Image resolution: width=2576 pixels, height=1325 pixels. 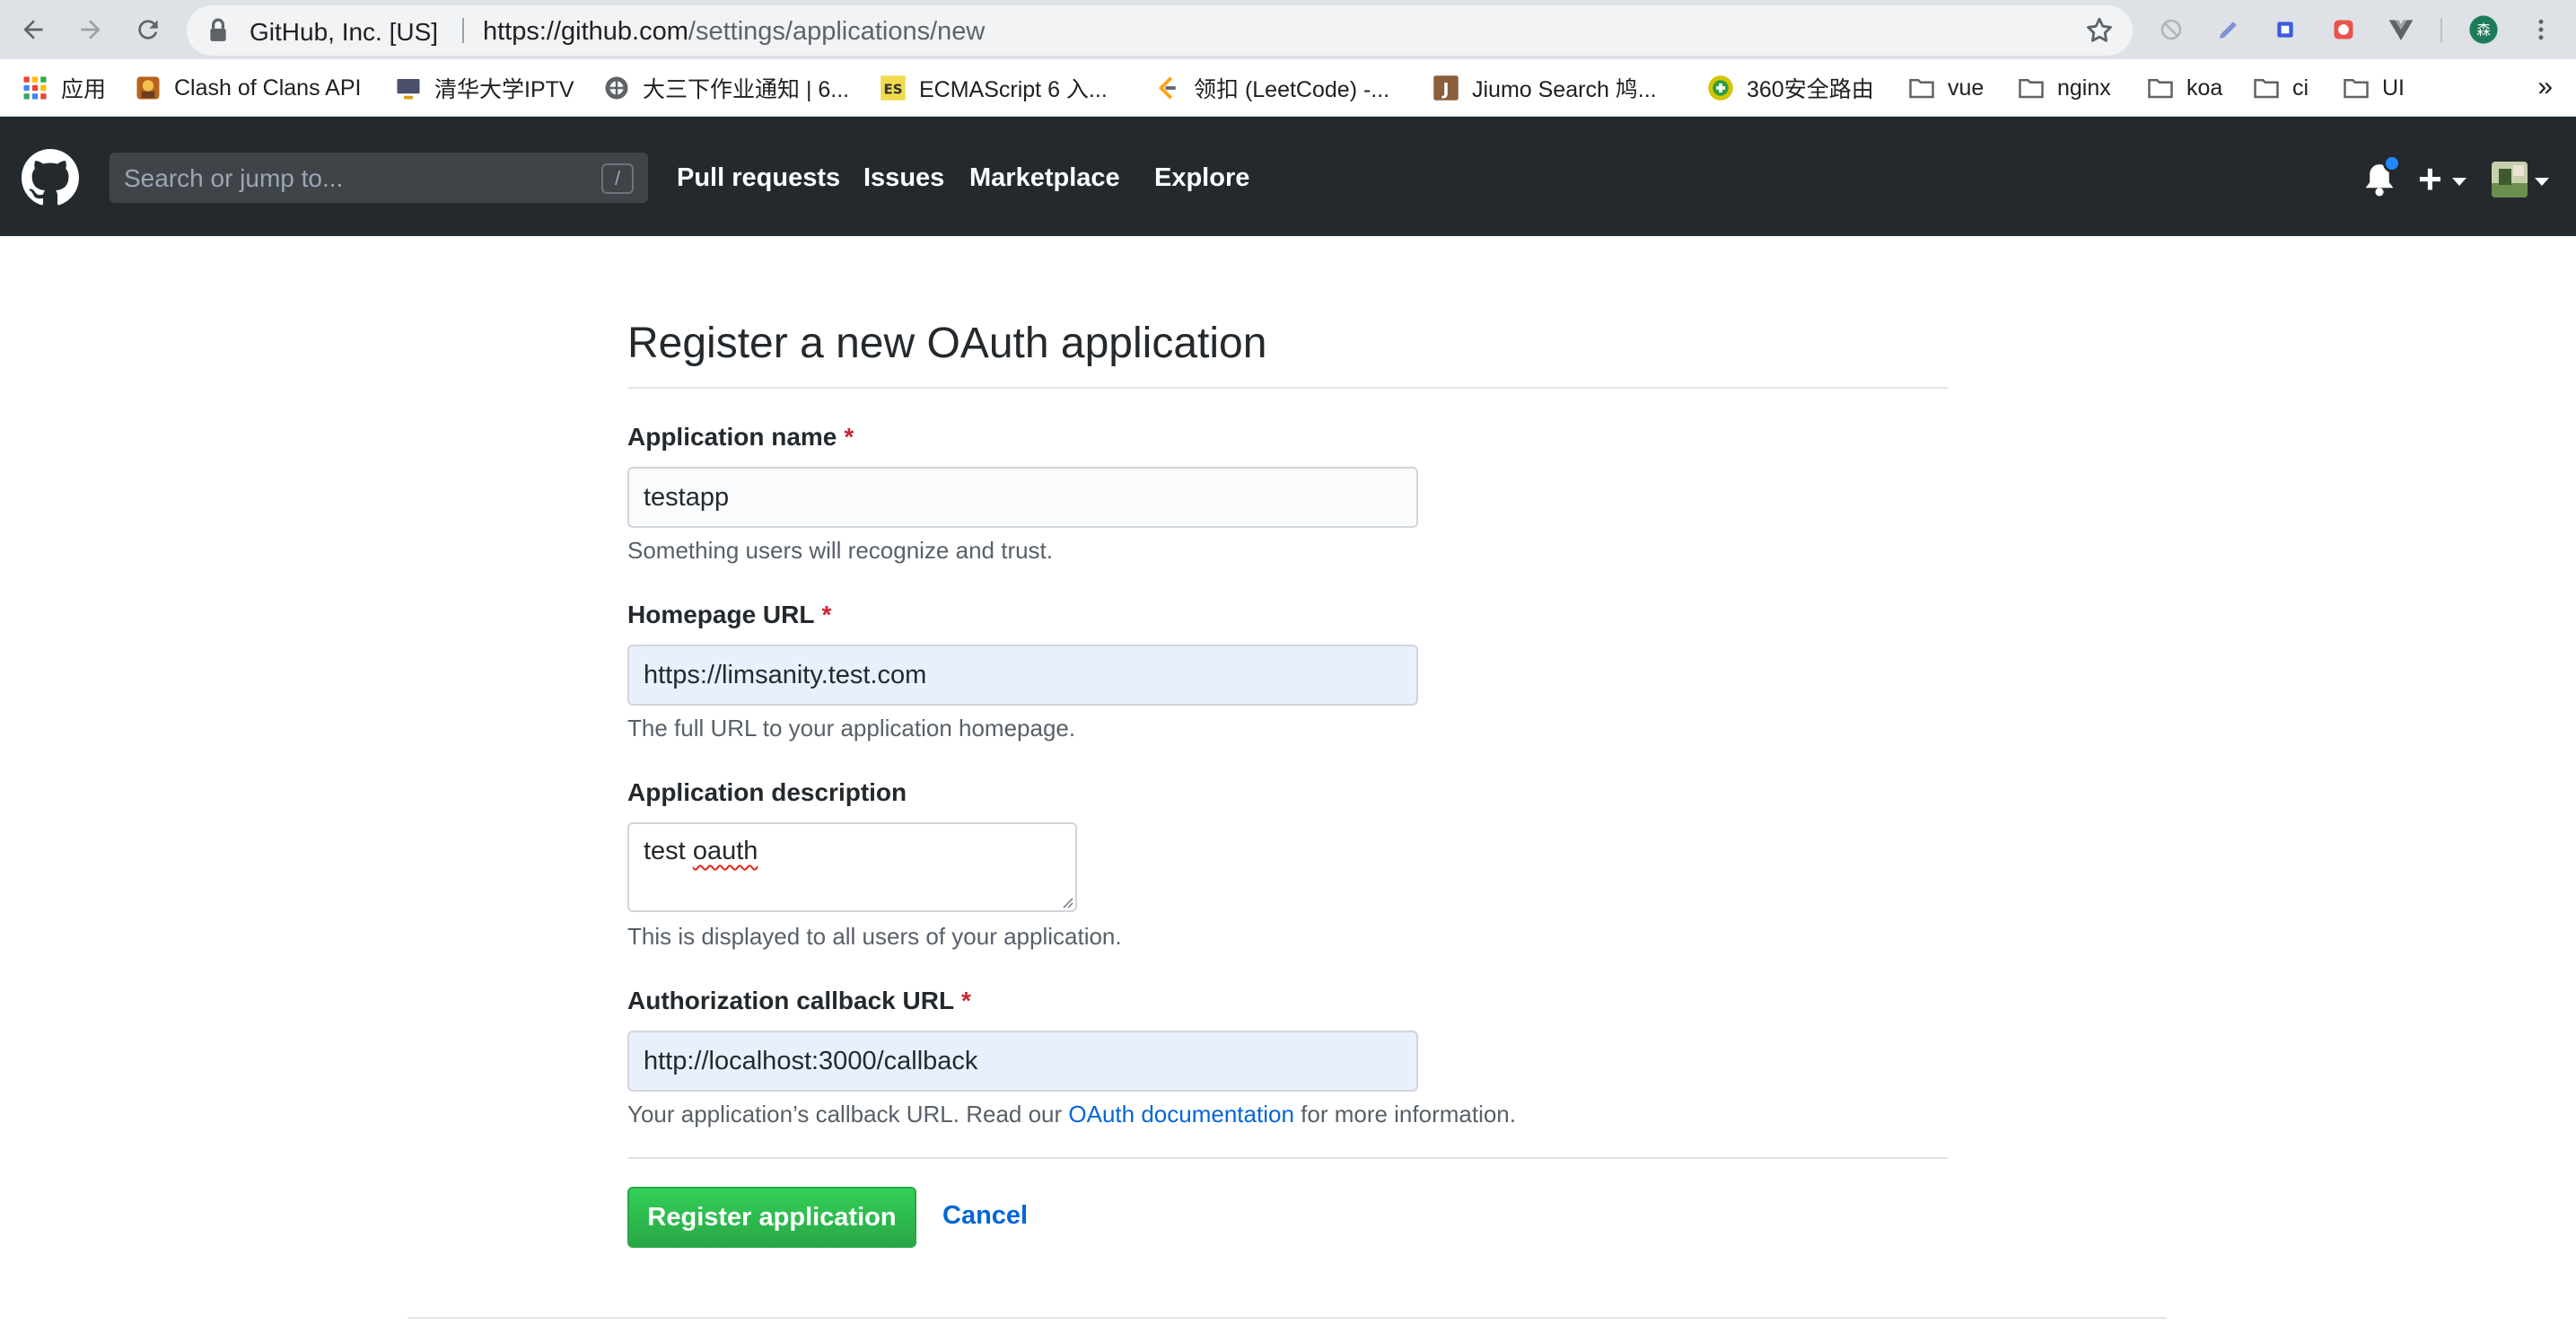 What do you see at coordinates (1404, 1115) in the screenshot?
I see `callback-note-text-end: for more information.` at bounding box center [1404, 1115].